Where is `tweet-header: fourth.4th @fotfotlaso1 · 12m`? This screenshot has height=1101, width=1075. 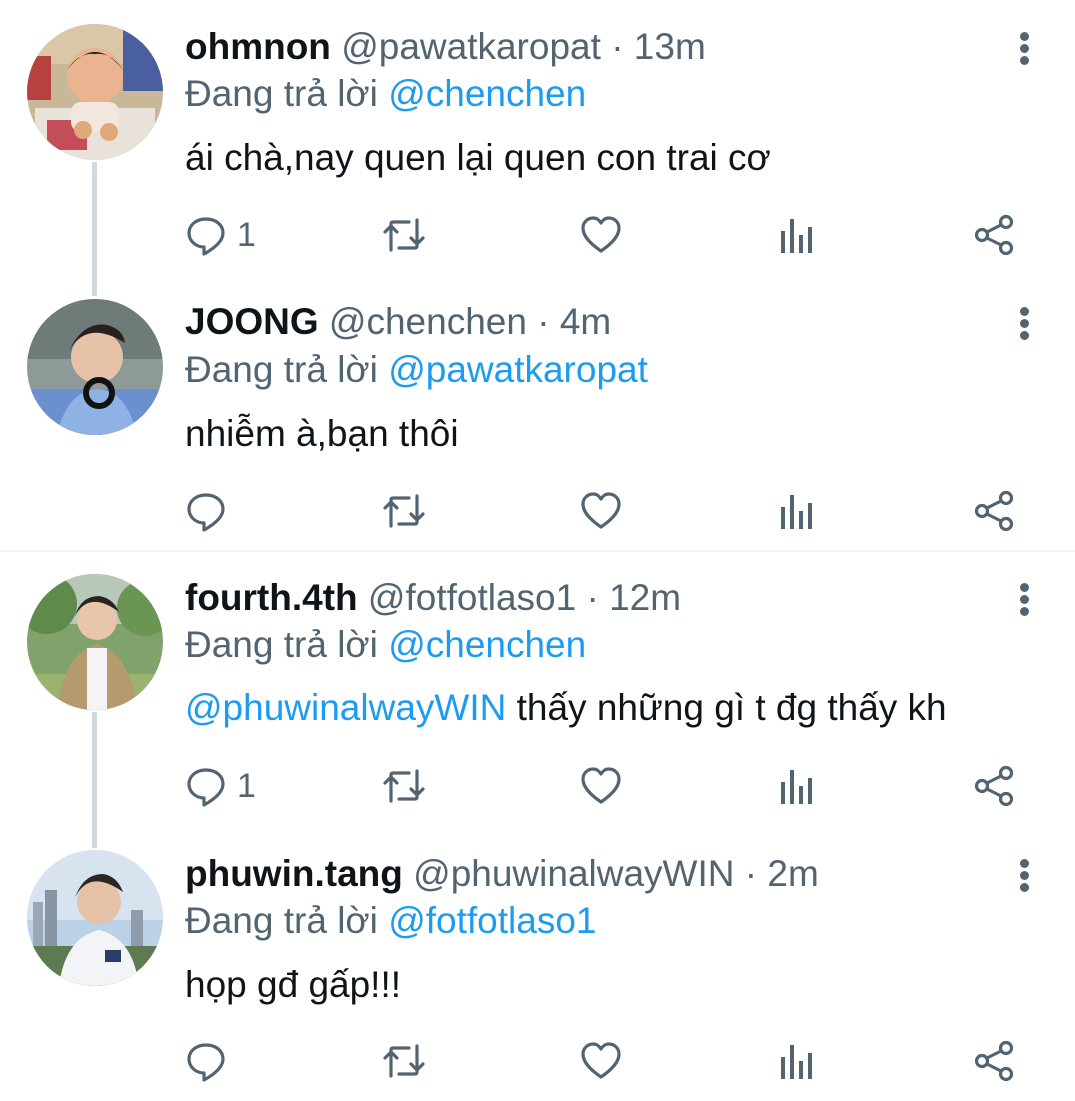
tweet-header: fourth.4th @fotfotlaso1 · 12m is located at coordinates (433, 598).